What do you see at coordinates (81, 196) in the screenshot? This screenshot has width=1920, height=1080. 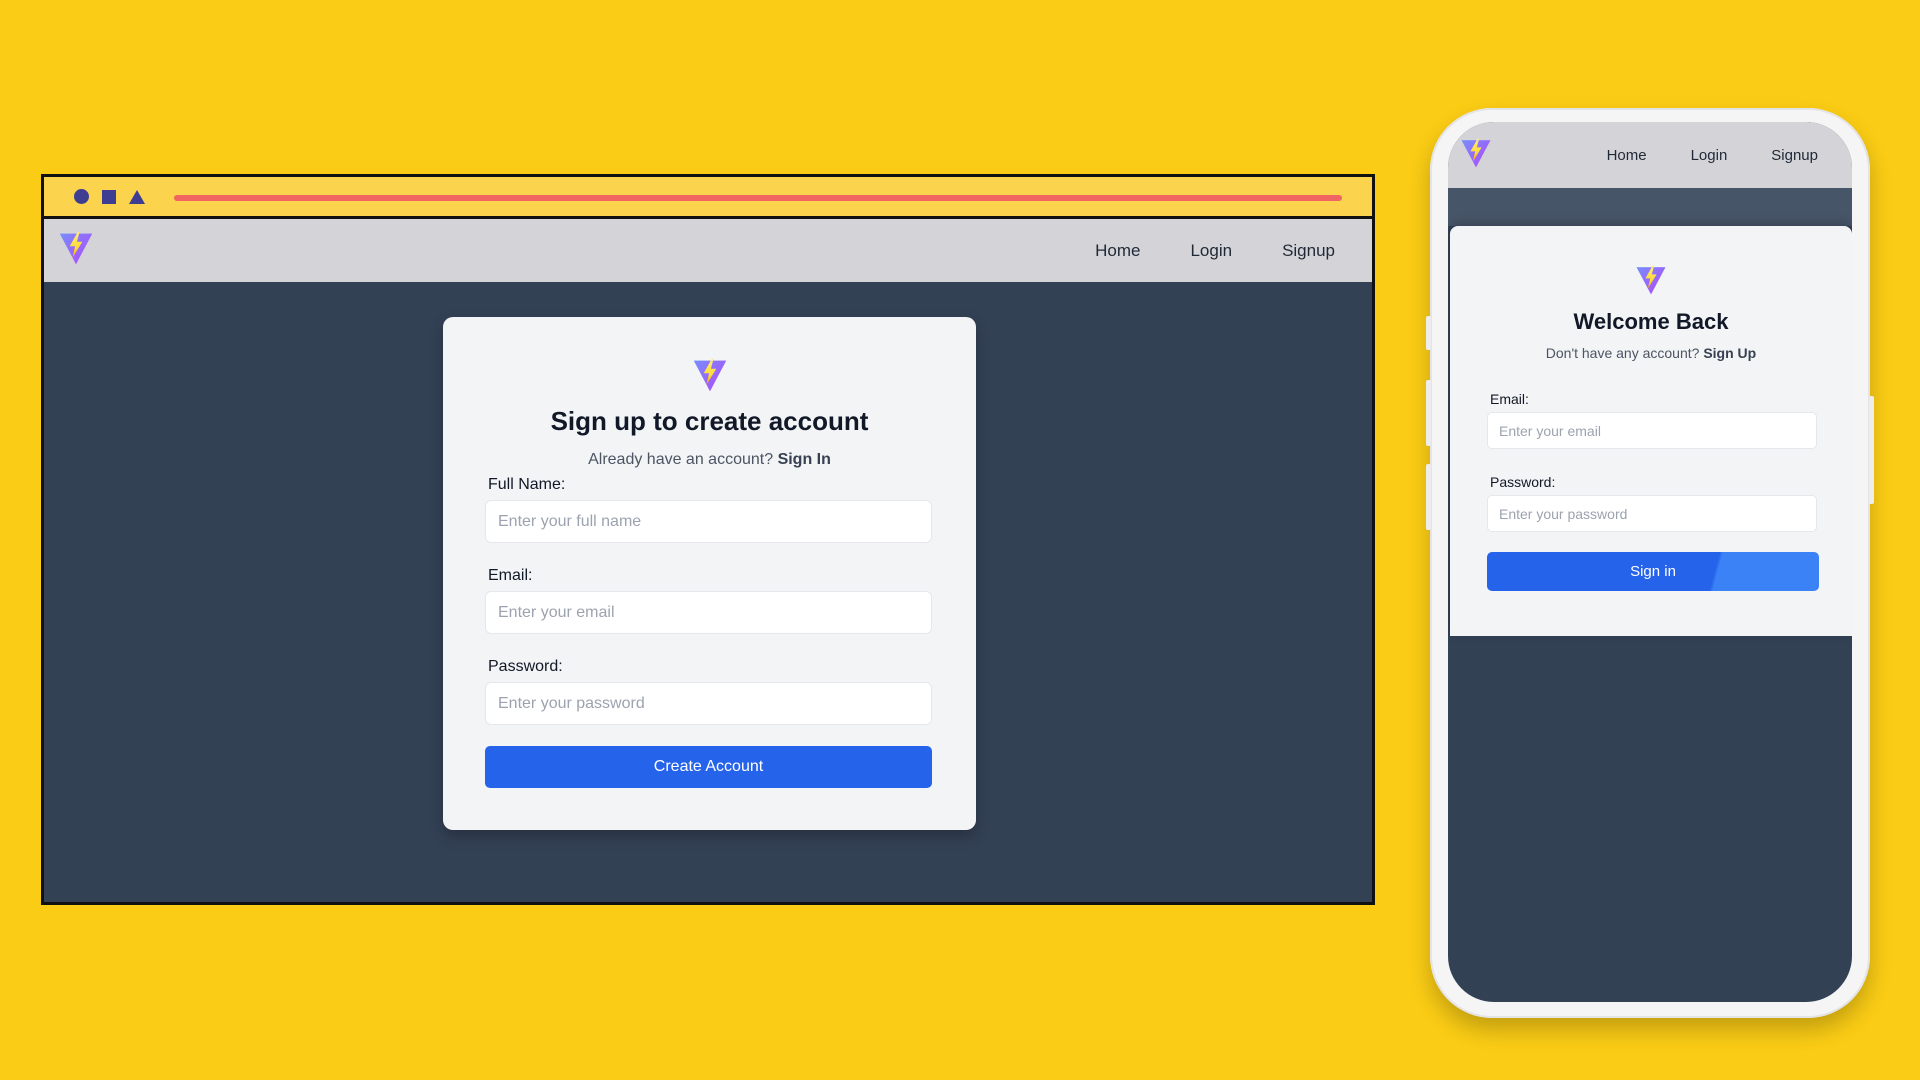 I see `circle-icon` at bounding box center [81, 196].